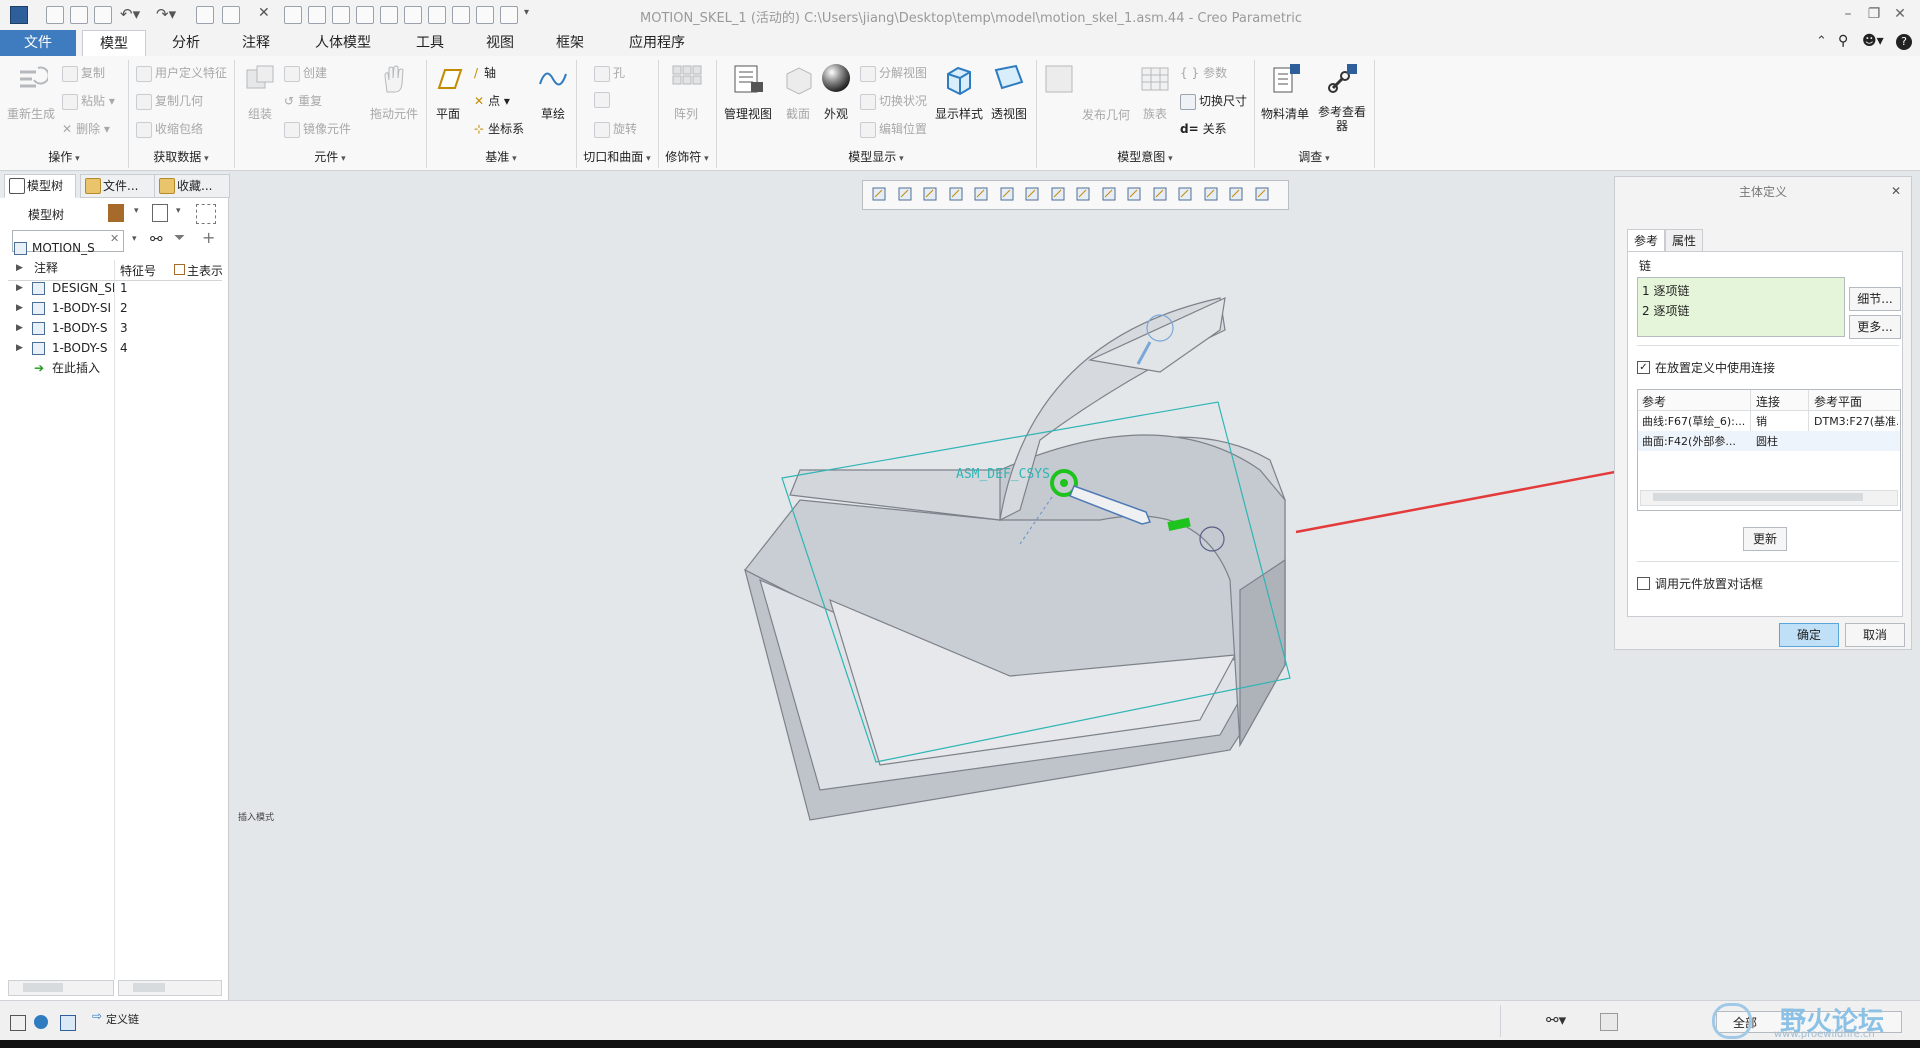 This screenshot has width=1920, height=1048. What do you see at coordinates (930, 194) in the screenshot?
I see `zoom-out-icon` at bounding box center [930, 194].